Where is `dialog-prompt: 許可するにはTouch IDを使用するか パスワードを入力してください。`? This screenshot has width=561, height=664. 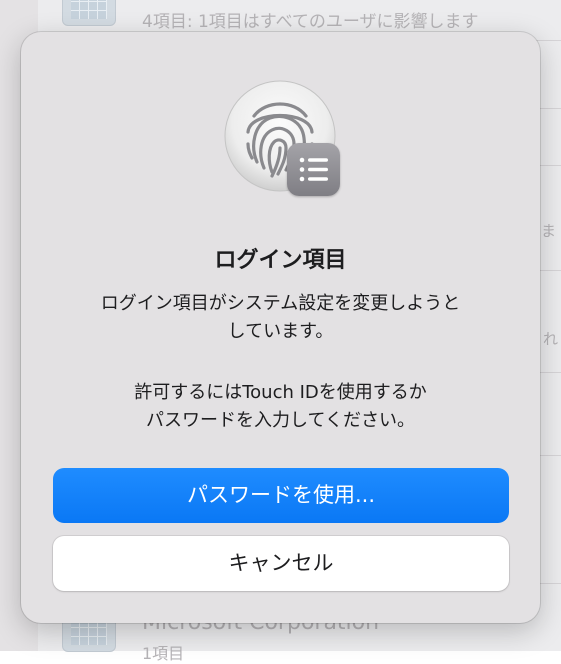 dialog-prompt: 許可するにはTouch IDを使用するか パスワードを入力してください。 is located at coordinates (280, 407).